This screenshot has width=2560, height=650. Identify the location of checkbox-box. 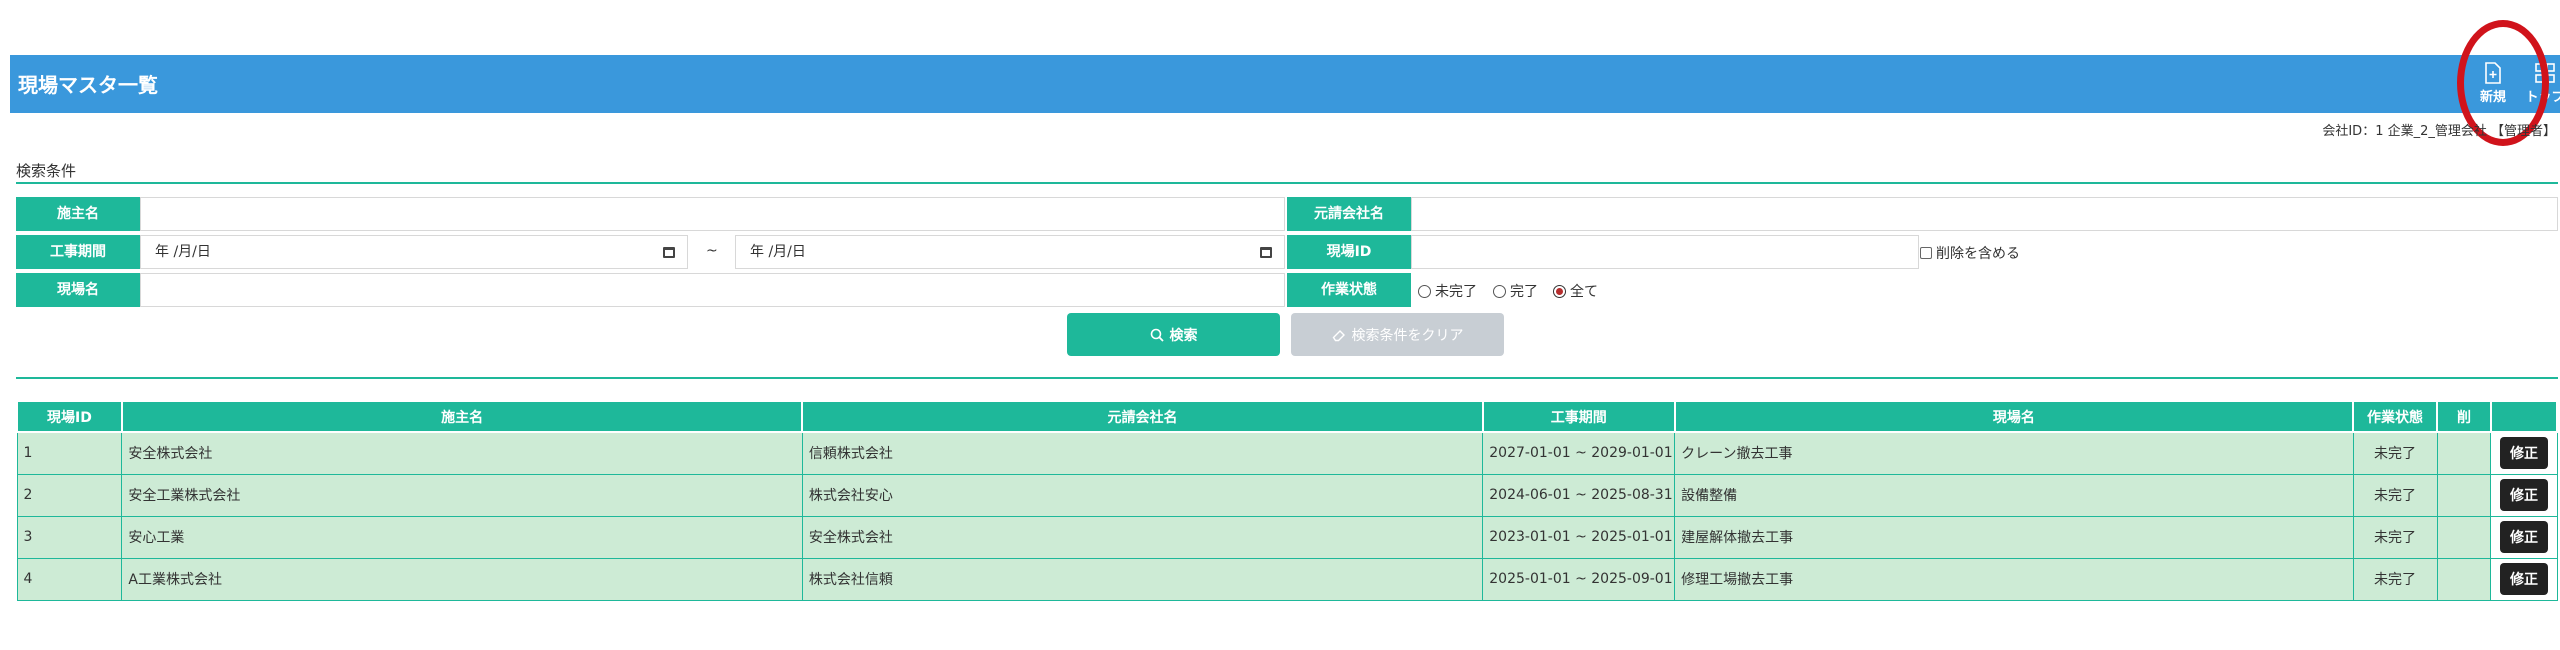
(1926, 253).